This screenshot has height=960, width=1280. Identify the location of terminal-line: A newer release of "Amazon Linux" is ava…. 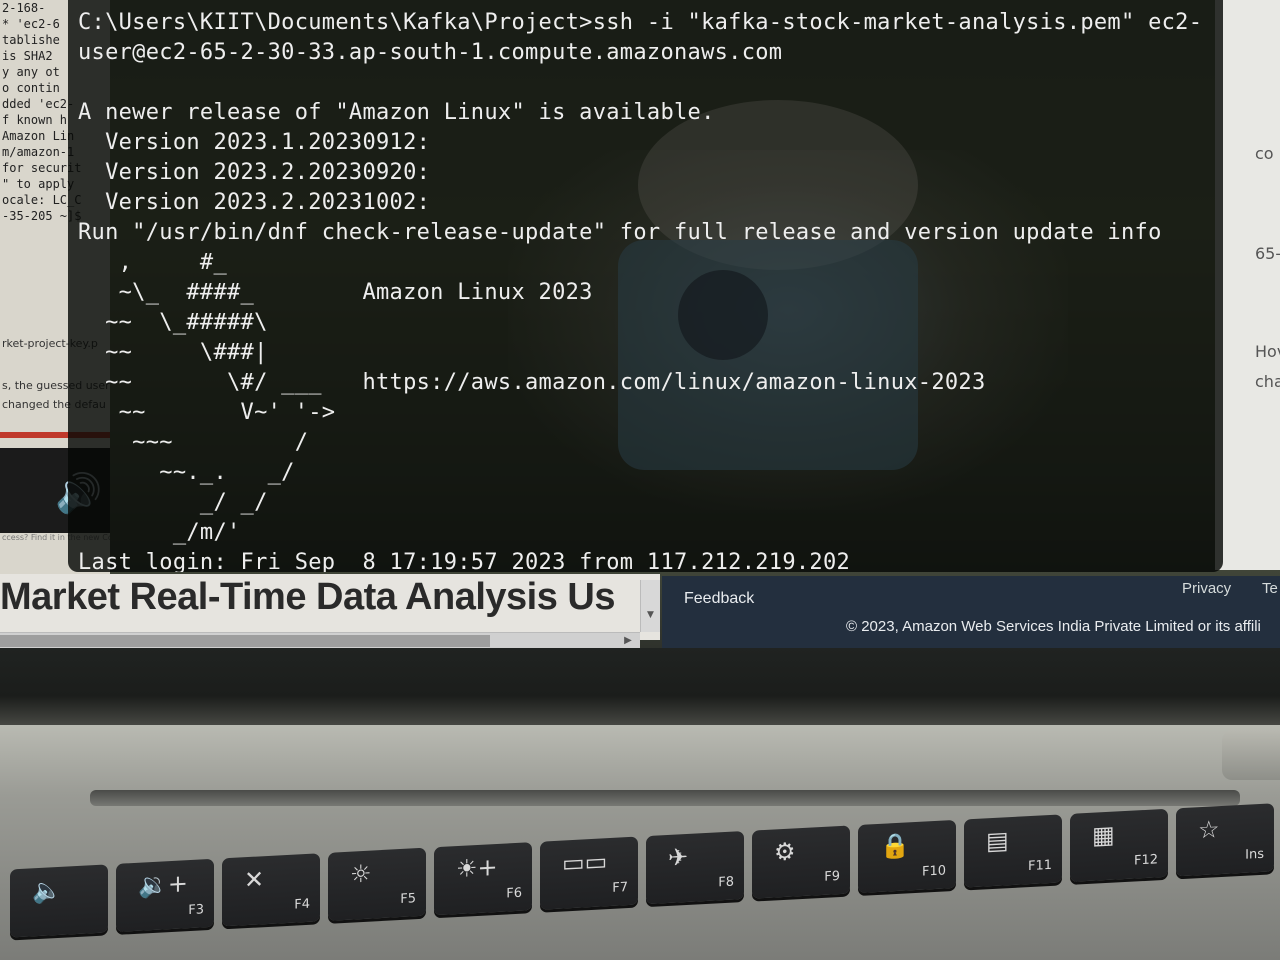
(396, 112).